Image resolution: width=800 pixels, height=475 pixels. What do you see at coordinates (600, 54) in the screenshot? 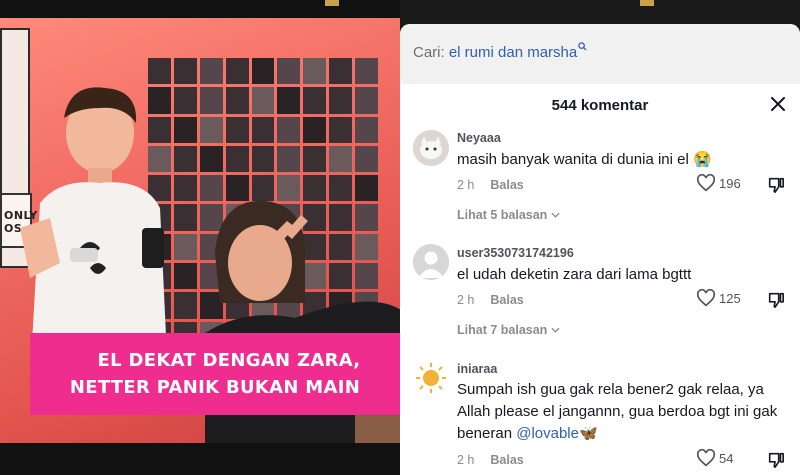
I see `search-bar: Cari: el rumi dan marsha` at bounding box center [600, 54].